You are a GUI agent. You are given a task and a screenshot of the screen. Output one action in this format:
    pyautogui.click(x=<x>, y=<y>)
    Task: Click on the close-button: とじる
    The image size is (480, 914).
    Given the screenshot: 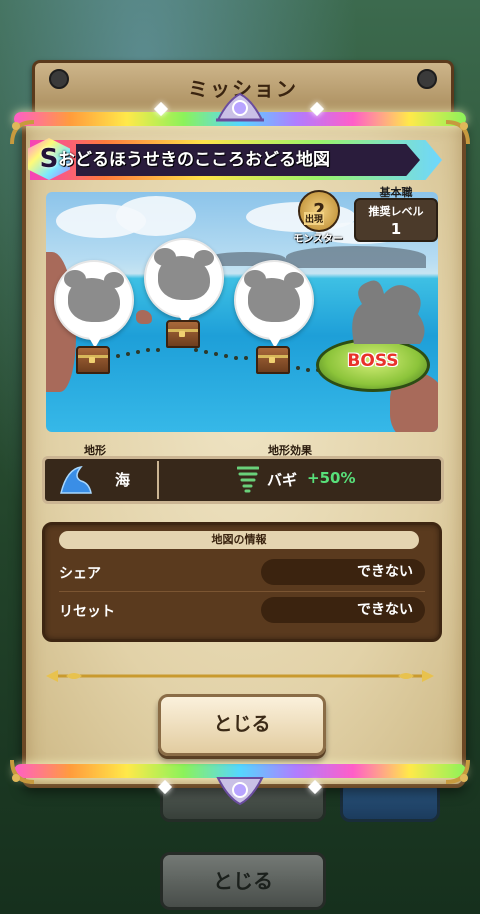 What is the action you would take?
    pyautogui.click(x=242, y=725)
    